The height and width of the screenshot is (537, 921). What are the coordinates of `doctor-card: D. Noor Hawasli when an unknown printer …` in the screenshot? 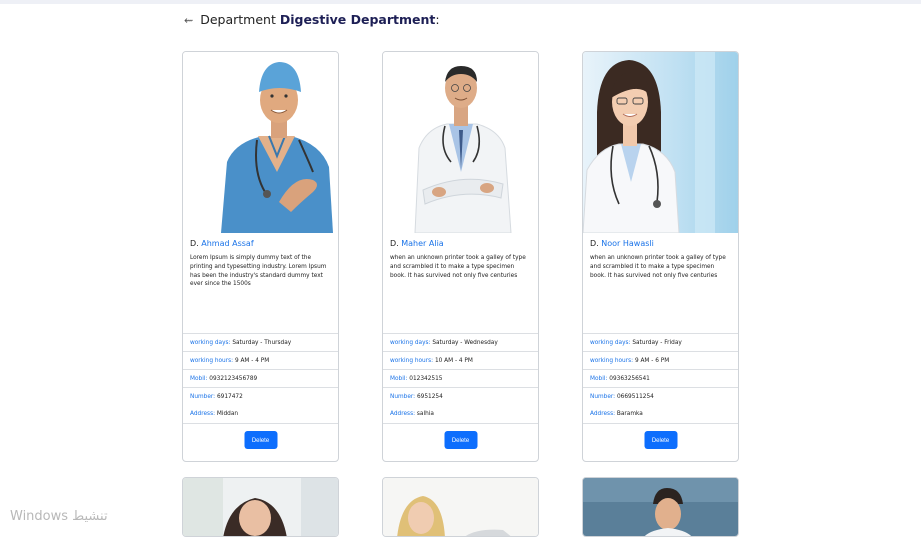 It's located at (660, 256).